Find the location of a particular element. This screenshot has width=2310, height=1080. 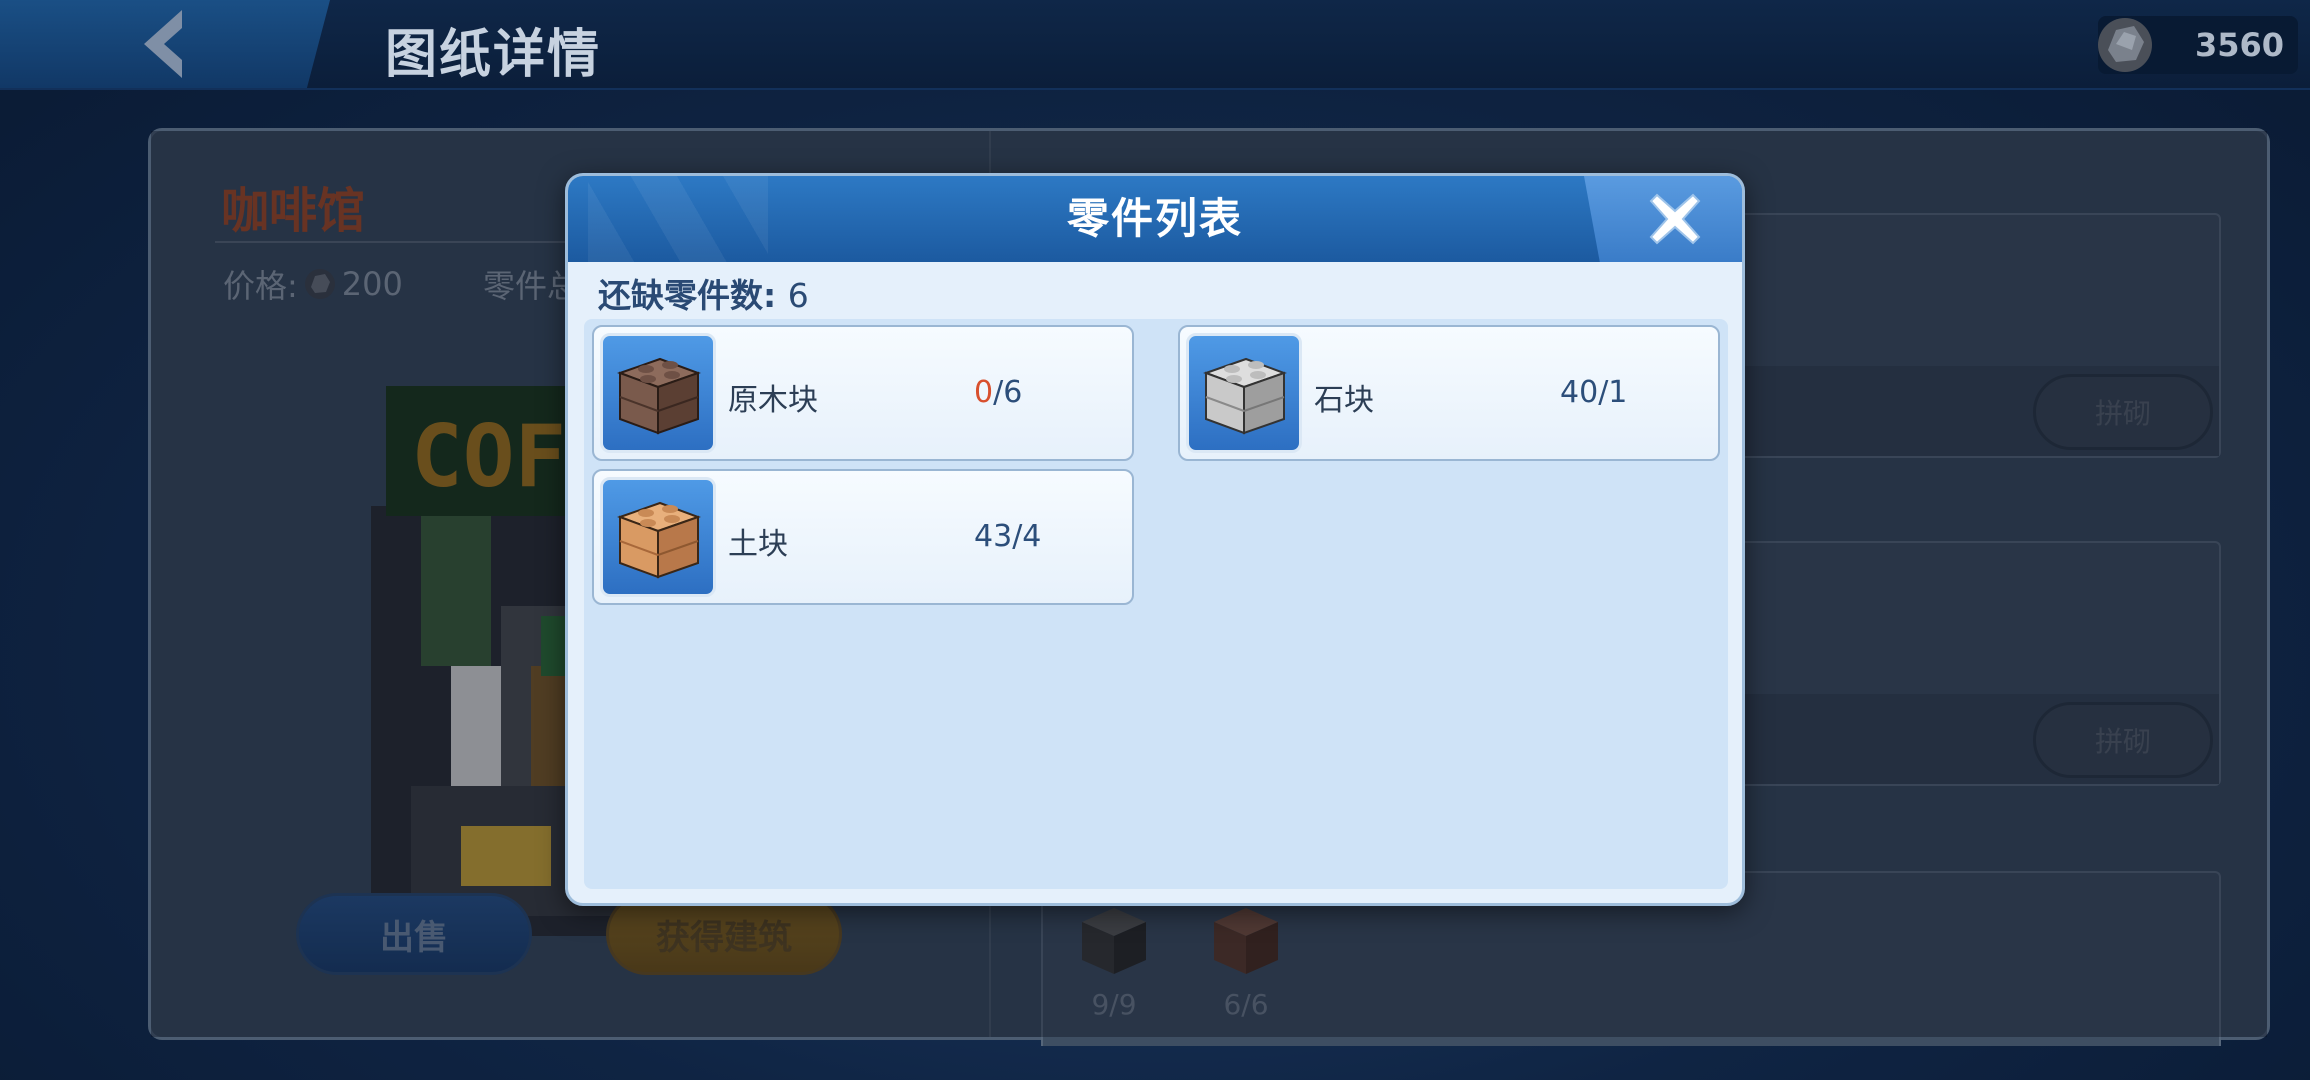

dirt-block-icon is located at coordinates (659, 540).